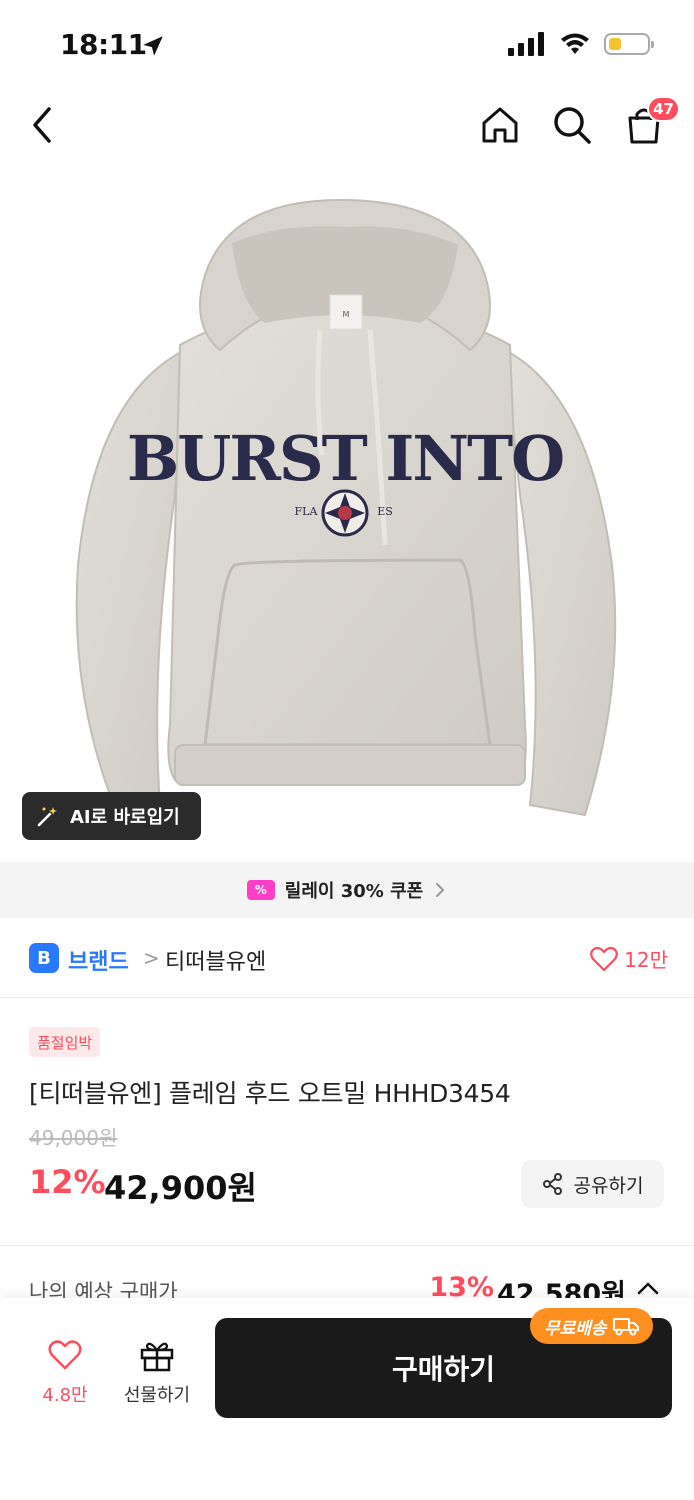  I want to click on search-icon, so click(572, 125).